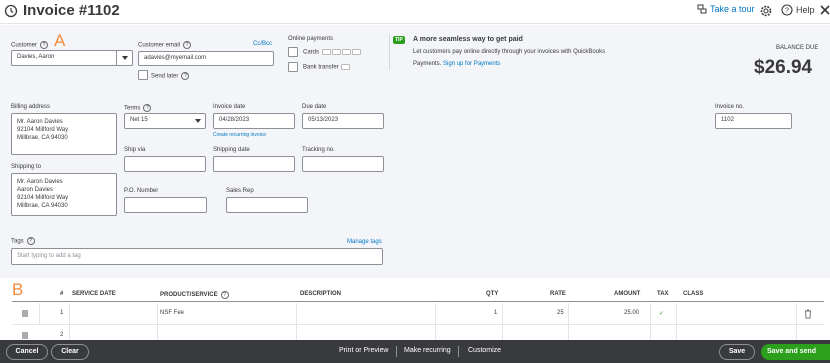  Describe the element at coordinates (332, 52) in the screenshot. I see `cards-label: Cards` at that location.